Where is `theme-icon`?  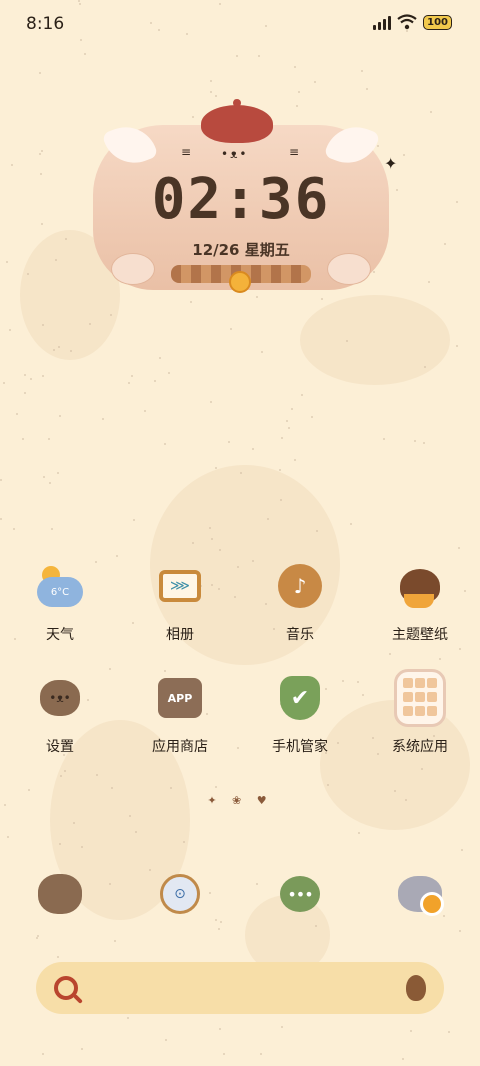 theme-icon is located at coordinates (420, 586).